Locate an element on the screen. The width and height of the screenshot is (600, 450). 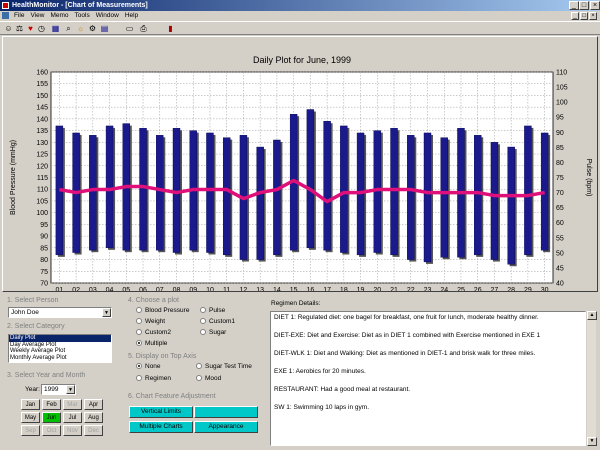
exit-icon: ▮ is located at coordinates (170, 29).